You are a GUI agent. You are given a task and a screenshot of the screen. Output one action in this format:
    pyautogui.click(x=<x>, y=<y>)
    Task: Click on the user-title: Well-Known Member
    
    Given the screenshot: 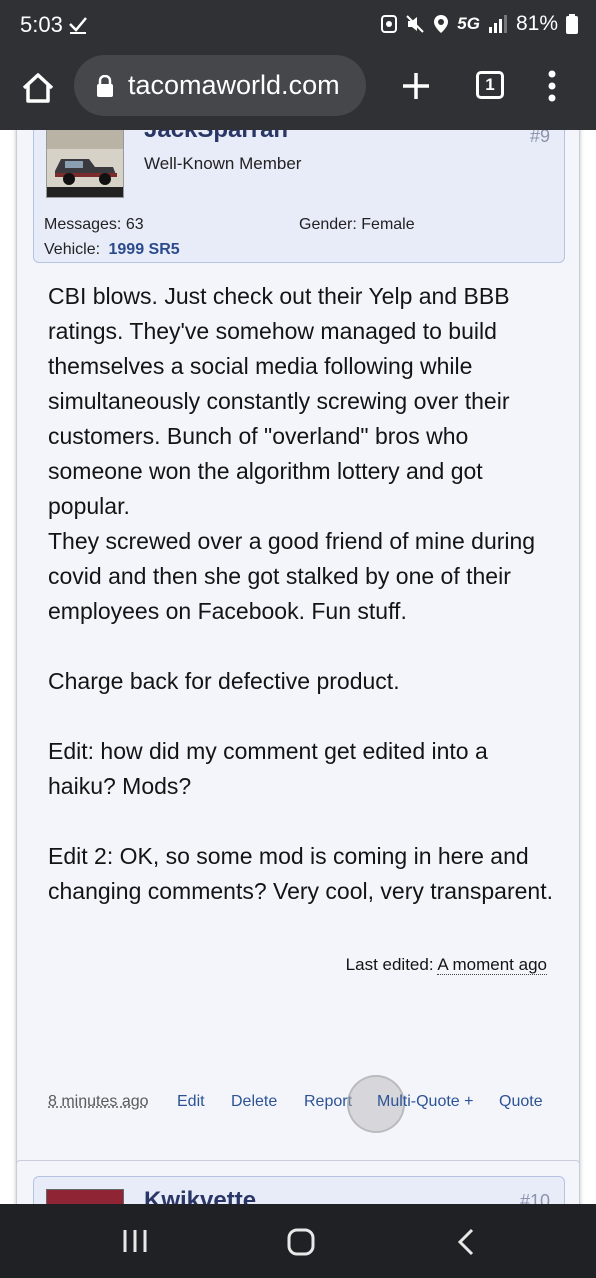 What is the action you would take?
    pyautogui.click(x=223, y=163)
    